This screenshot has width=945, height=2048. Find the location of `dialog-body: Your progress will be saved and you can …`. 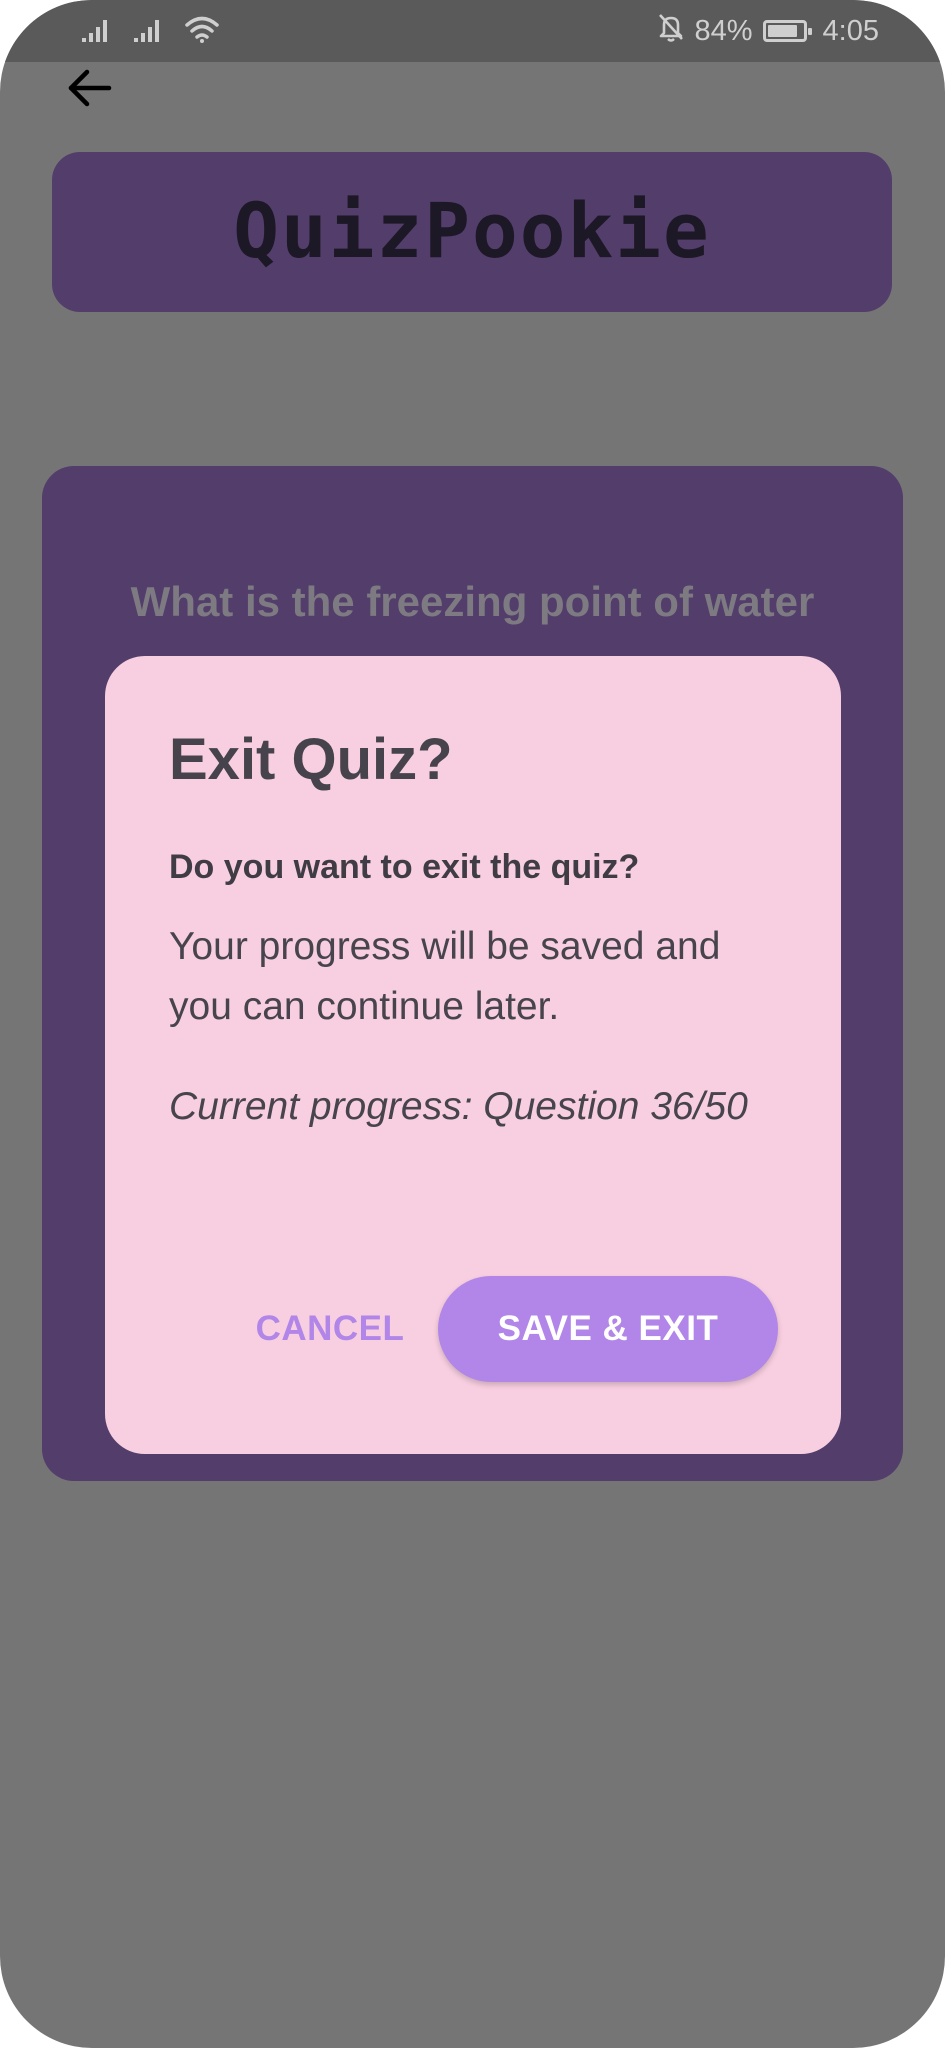

dialog-body: Your progress will be saved and you can … is located at coordinates (445, 976).